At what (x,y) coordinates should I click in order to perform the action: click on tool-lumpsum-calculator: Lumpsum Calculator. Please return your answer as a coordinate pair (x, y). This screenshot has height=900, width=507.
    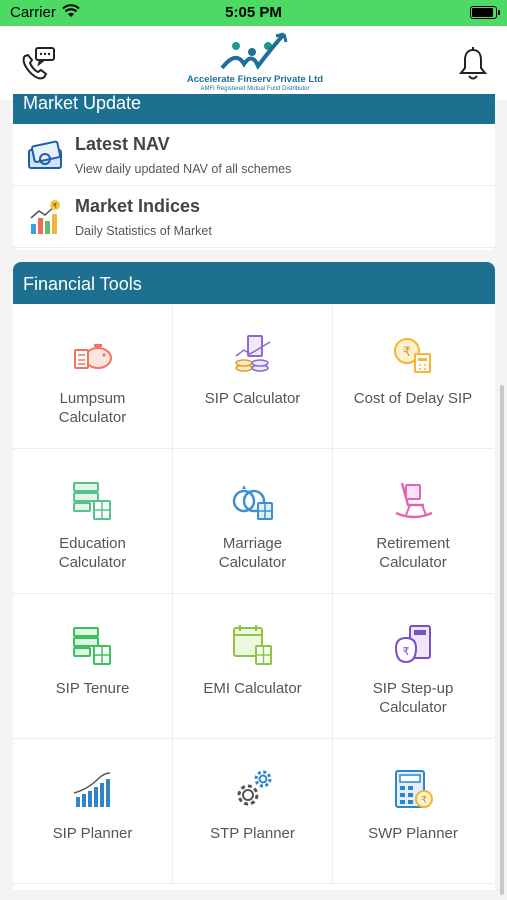
    Looking at the image, I should click on (93, 376).